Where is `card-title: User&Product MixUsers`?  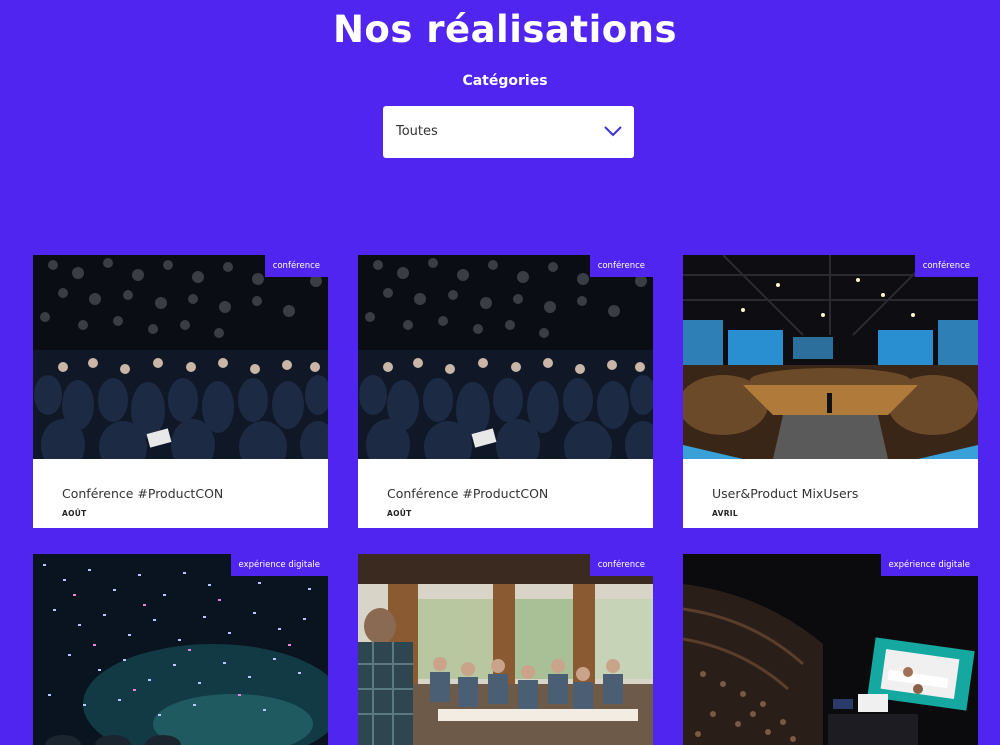
card-title: User&Product MixUsers is located at coordinates (785, 493).